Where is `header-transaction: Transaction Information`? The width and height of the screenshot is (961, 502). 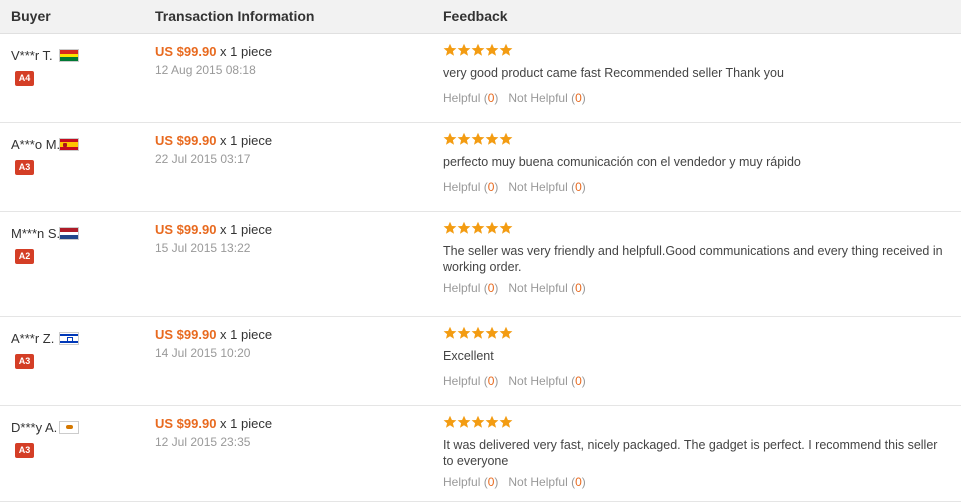
header-transaction: Transaction Information is located at coordinates (235, 16).